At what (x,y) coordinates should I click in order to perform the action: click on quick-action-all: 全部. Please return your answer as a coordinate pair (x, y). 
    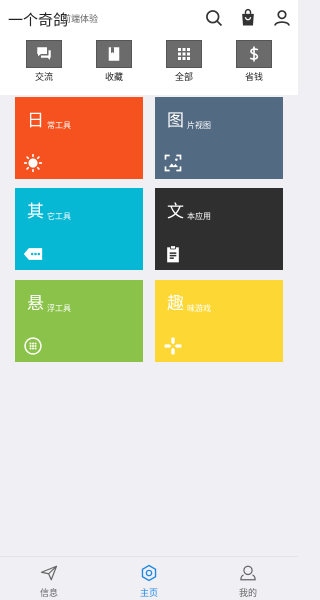
    Looking at the image, I should click on (184, 63).